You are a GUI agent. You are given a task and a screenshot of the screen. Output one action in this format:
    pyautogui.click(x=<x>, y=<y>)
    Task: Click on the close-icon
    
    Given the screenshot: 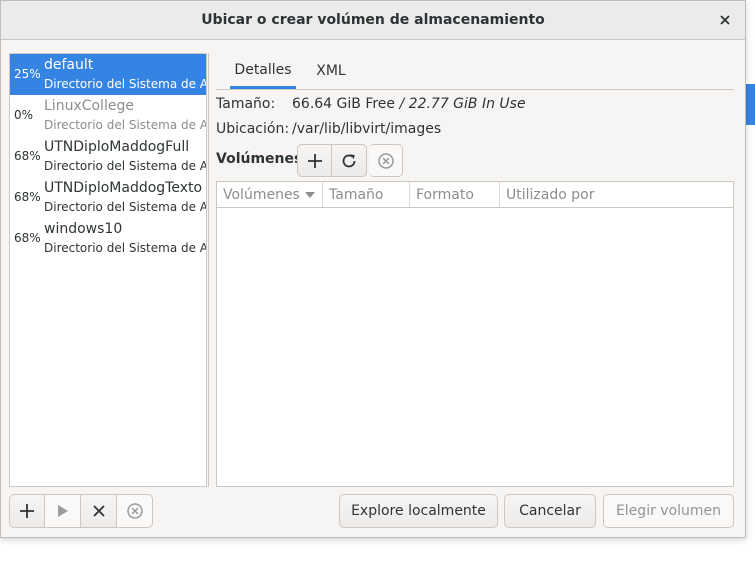 What is the action you would take?
    pyautogui.click(x=725, y=20)
    